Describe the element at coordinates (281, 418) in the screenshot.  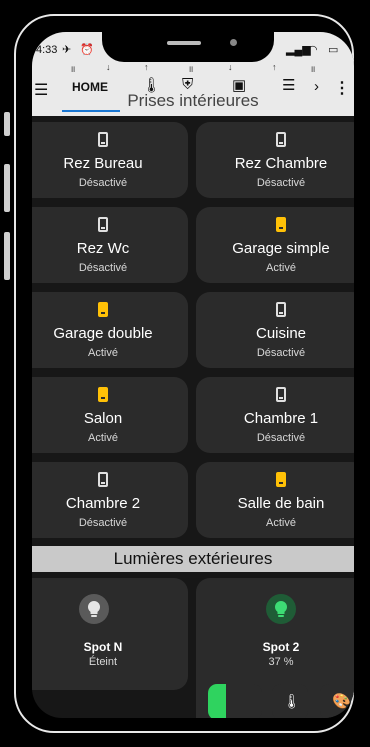
I see `outlet-name: Chambre 1` at that location.